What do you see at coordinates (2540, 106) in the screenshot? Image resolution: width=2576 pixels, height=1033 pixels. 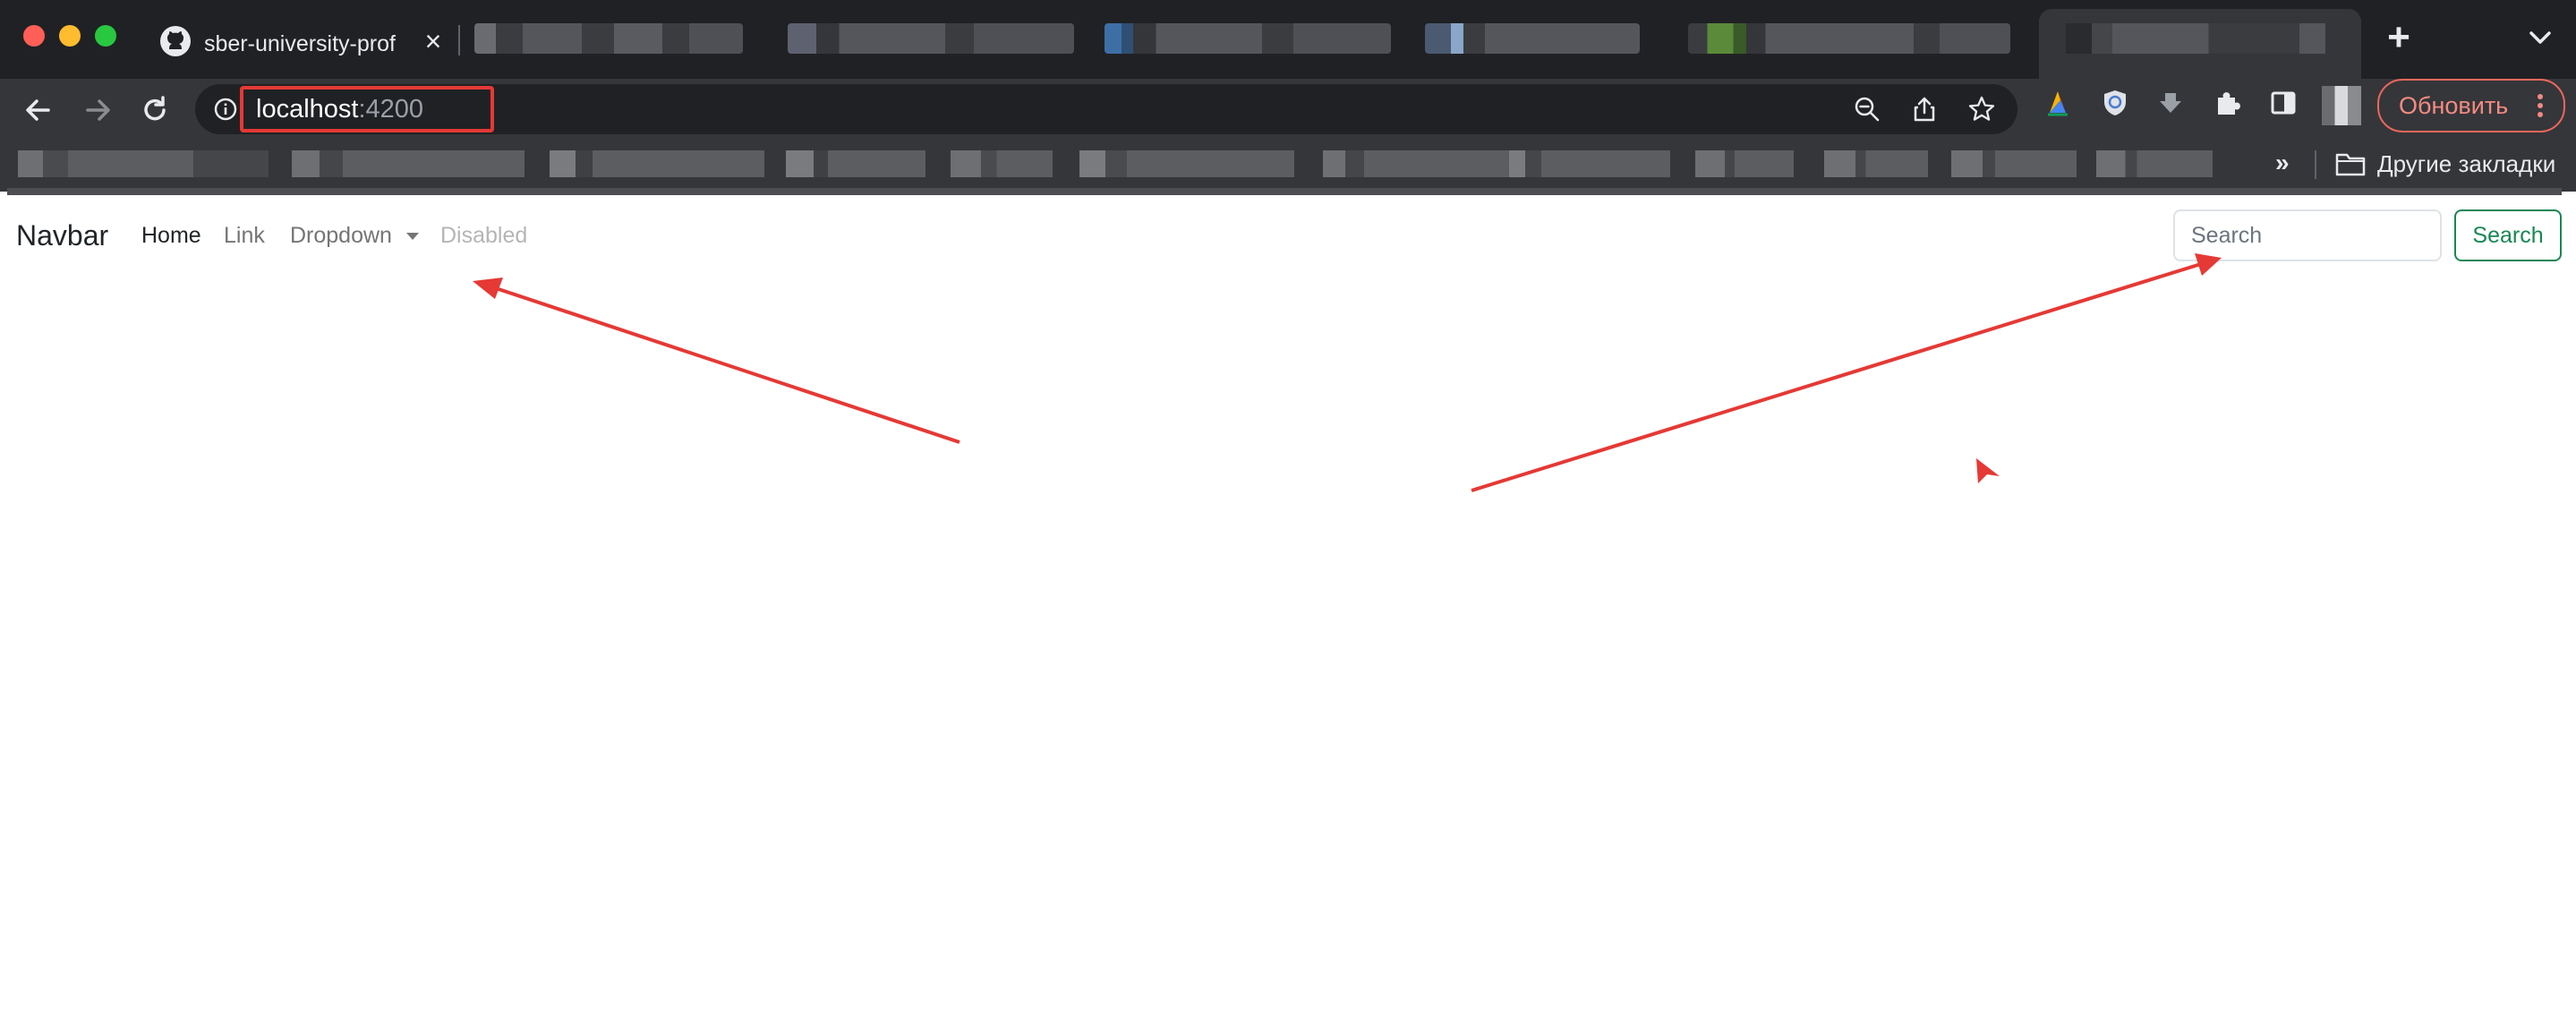 I see `more-vert-icon` at bounding box center [2540, 106].